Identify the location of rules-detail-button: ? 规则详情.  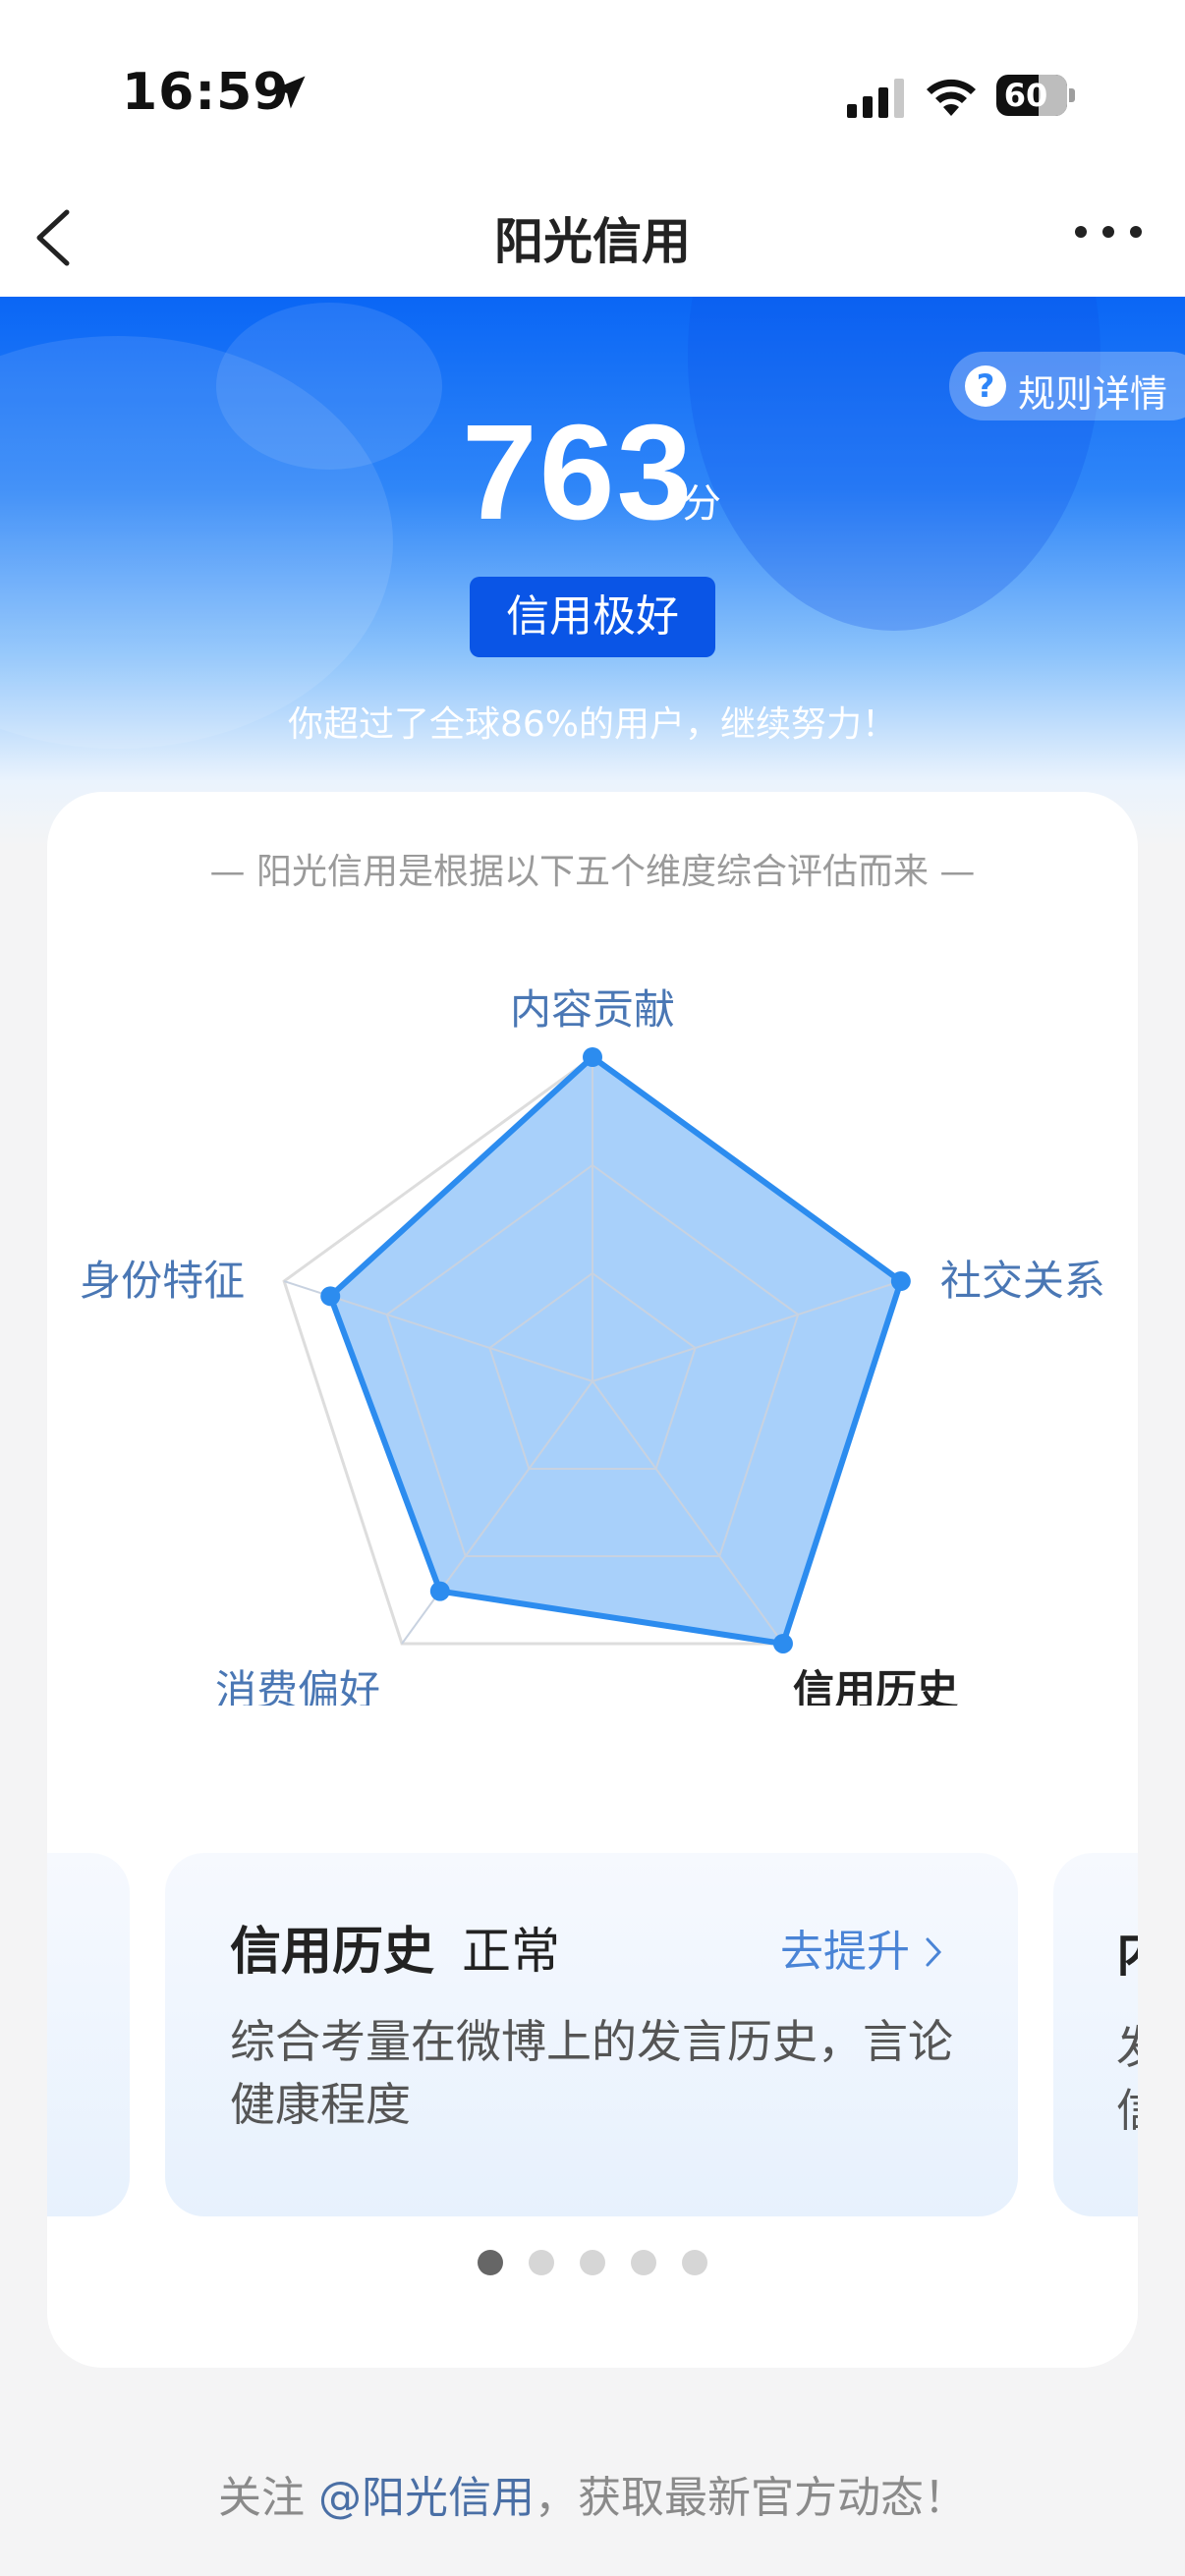
(1067, 386).